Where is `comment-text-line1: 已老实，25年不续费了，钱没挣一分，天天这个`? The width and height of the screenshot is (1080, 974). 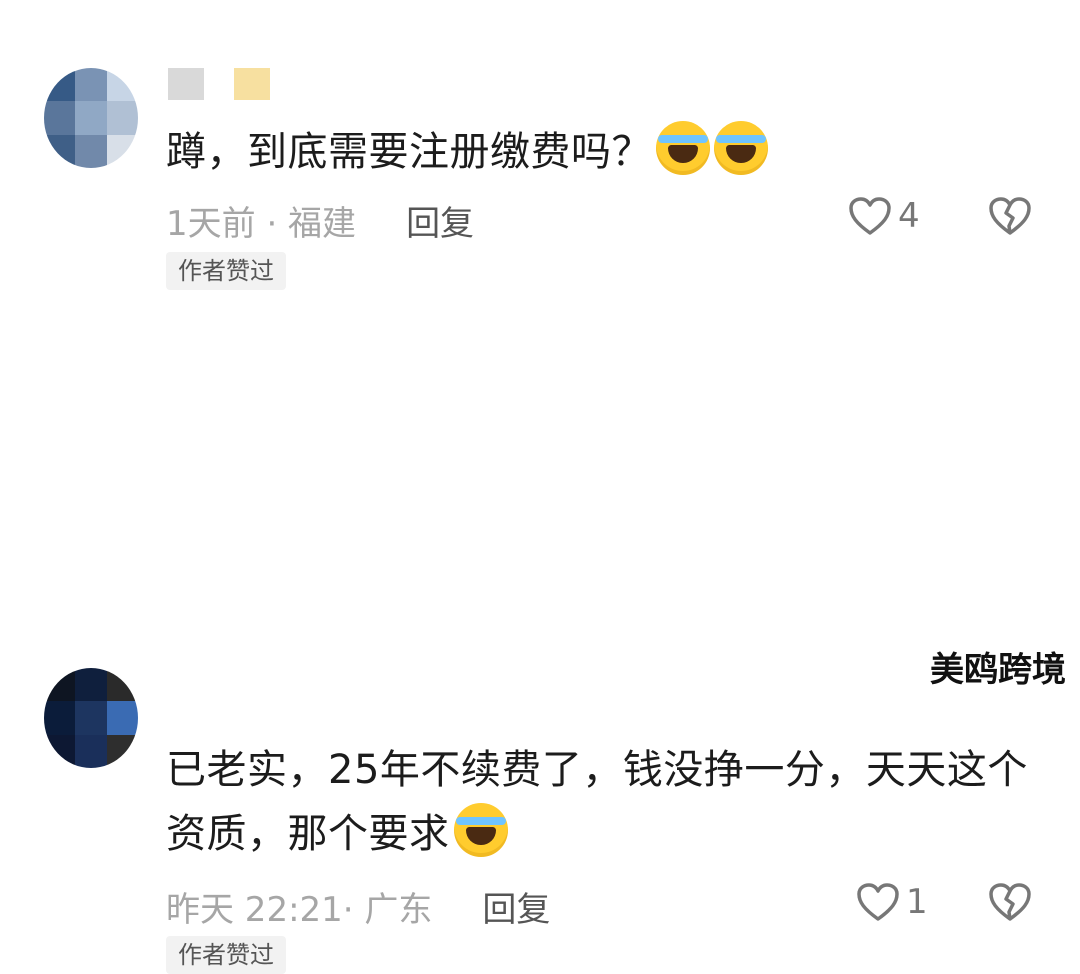
comment-text-line1: 已老实，25年不续费了，钱没挣一分，天天这个 is located at coordinates (597, 770).